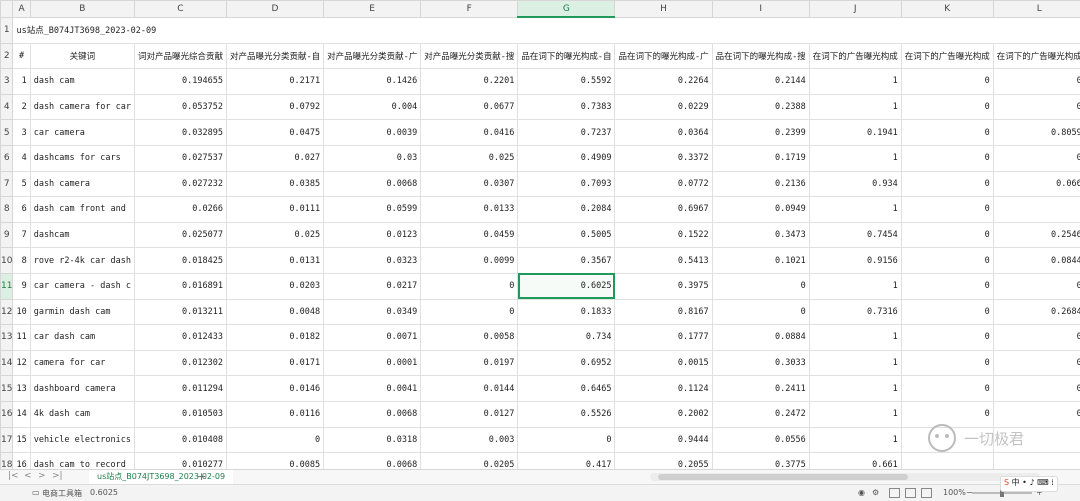 This screenshot has width=1080, height=501. What do you see at coordinates (180, 235) in the screenshot?
I see `data-cell: 0.025077` at bounding box center [180, 235].